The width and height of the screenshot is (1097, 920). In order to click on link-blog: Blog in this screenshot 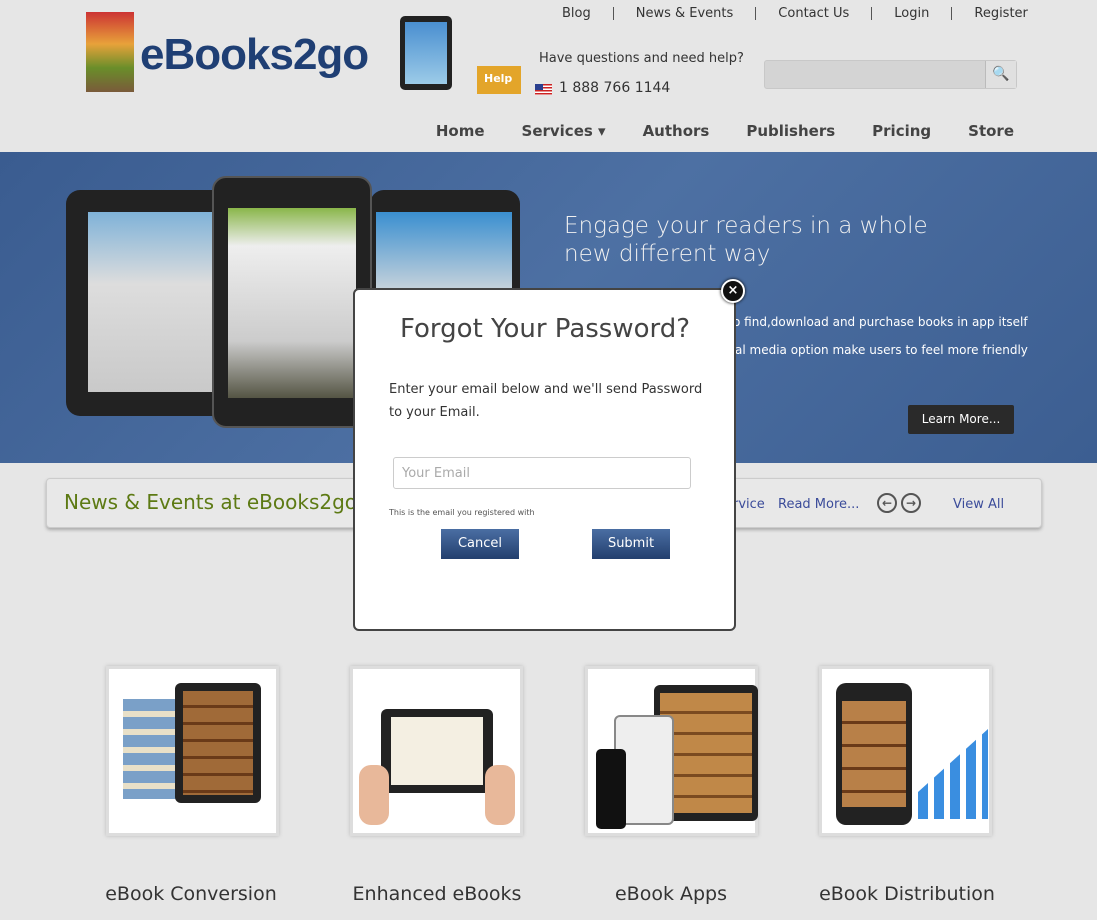, I will do `click(576, 13)`.